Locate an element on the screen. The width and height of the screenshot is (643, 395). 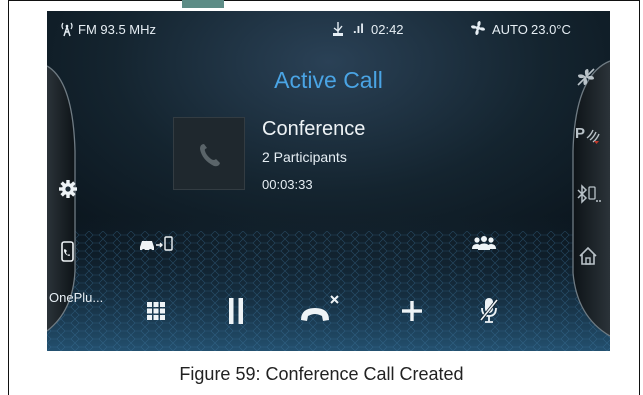
figure-caption: Figure 59: Conference Call Created is located at coordinates (321, 374).